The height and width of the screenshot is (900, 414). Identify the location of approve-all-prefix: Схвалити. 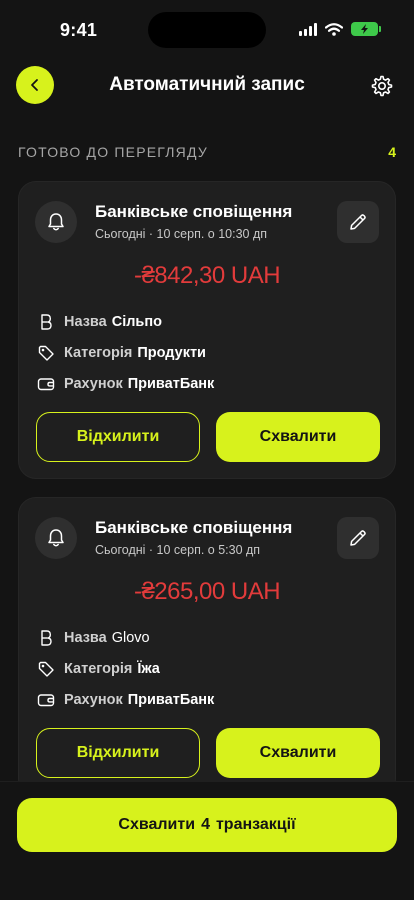
(157, 824).